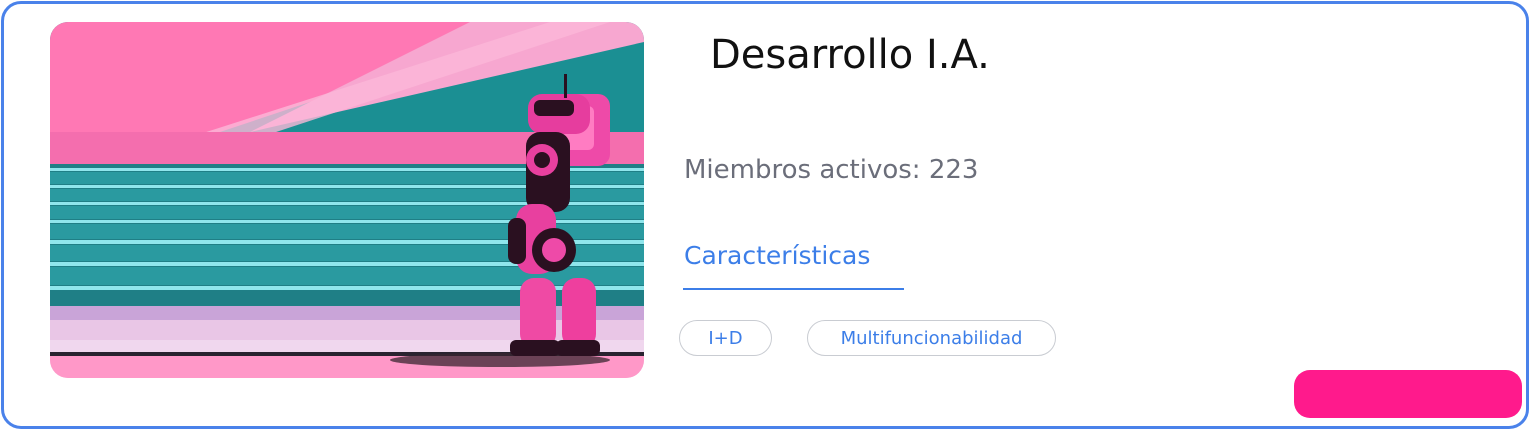 This screenshot has height=434, width=1534. What do you see at coordinates (725, 338) in the screenshot?
I see `tag-chip: I+D` at bounding box center [725, 338].